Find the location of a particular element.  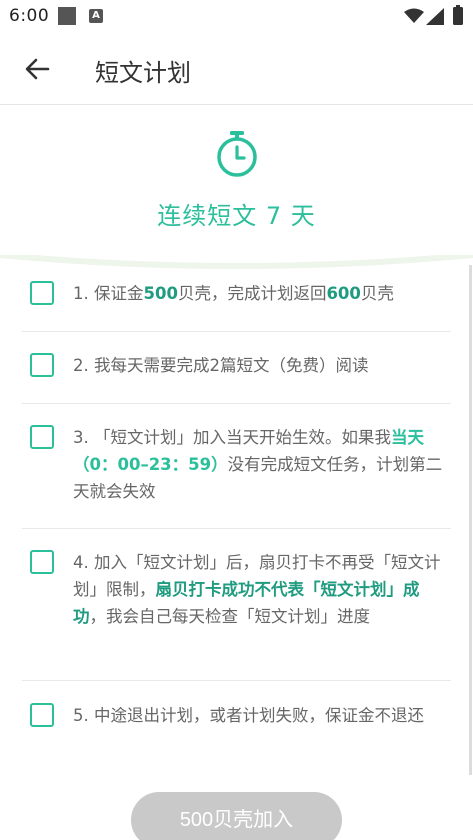

rule-text-5: 5. 中途退出计划，或者计划失败，保证金不退还 is located at coordinates (248, 715).